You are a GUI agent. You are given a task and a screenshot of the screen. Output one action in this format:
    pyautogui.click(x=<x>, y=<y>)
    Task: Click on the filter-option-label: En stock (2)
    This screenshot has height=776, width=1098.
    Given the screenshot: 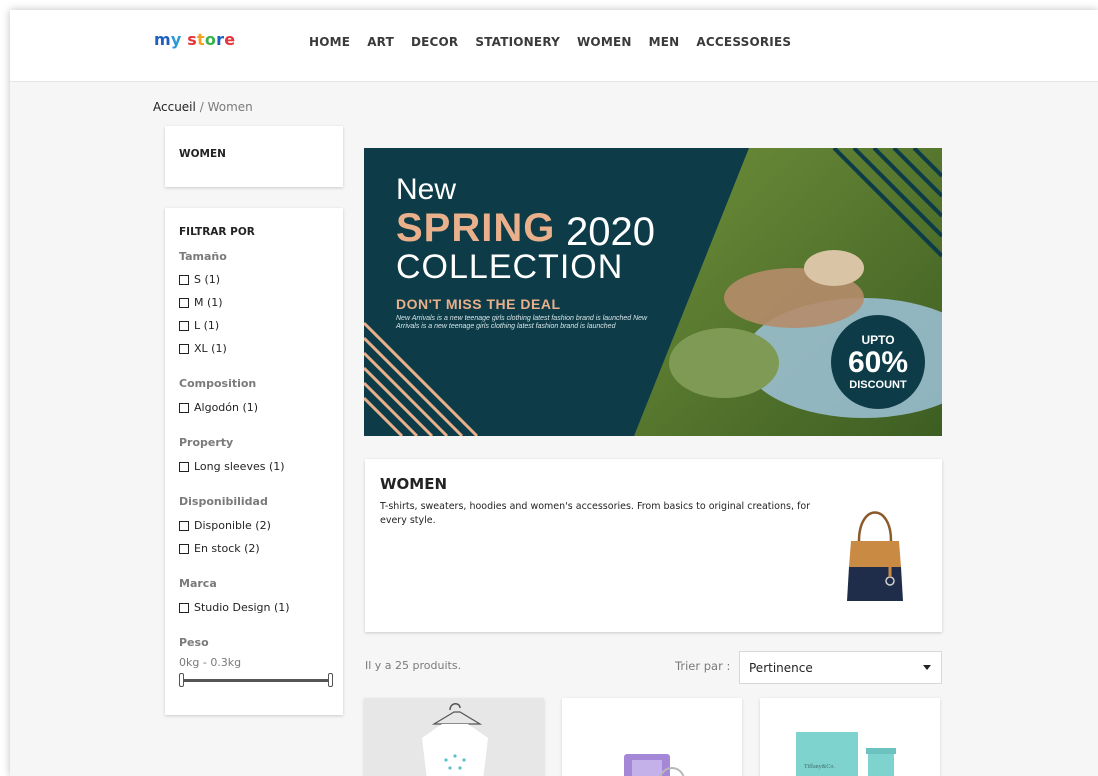 What is the action you would take?
    pyautogui.click(x=227, y=548)
    